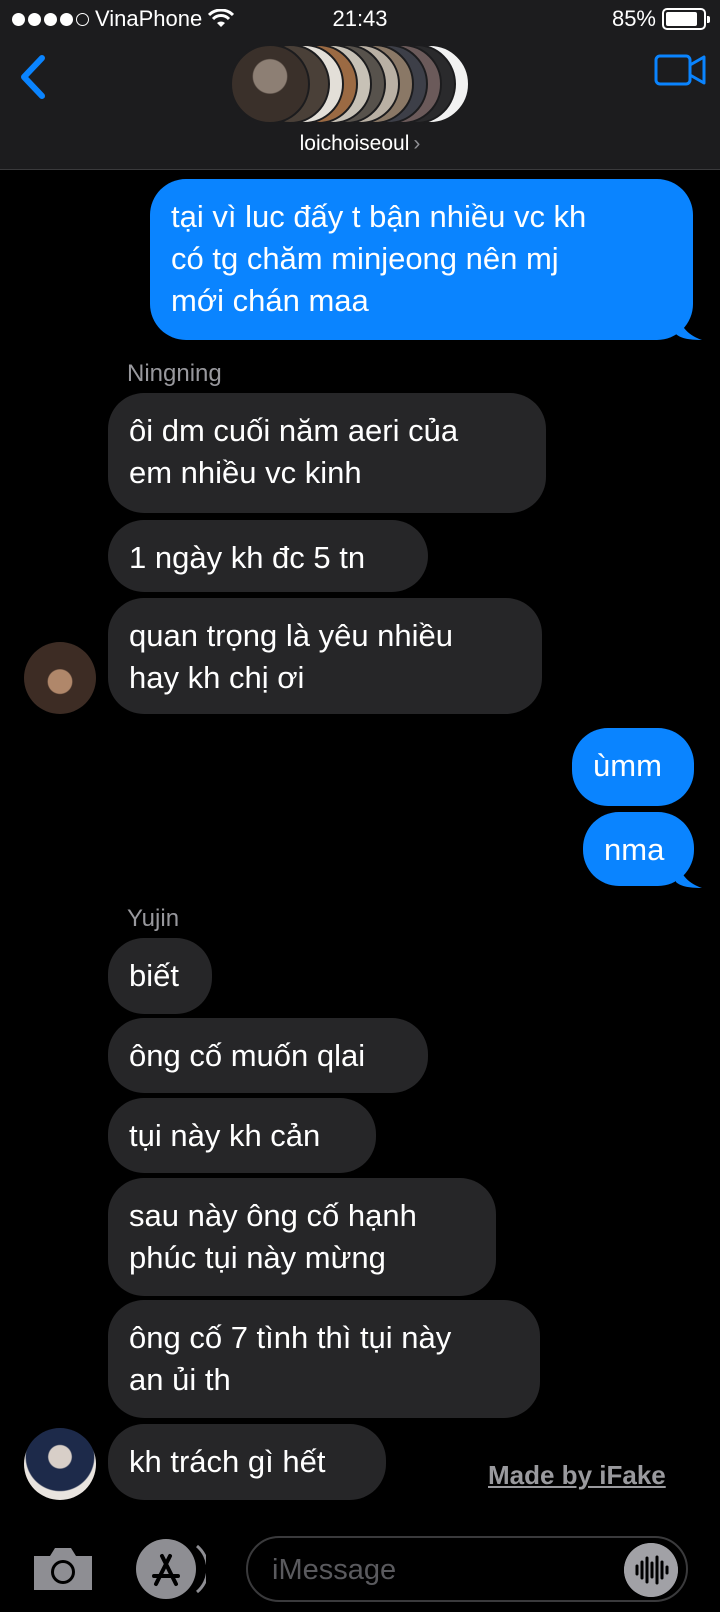 Image resolution: width=720 pixels, height=1612 pixels. What do you see at coordinates (34, 77) in the screenshot?
I see `chevron-left-icon` at bounding box center [34, 77].